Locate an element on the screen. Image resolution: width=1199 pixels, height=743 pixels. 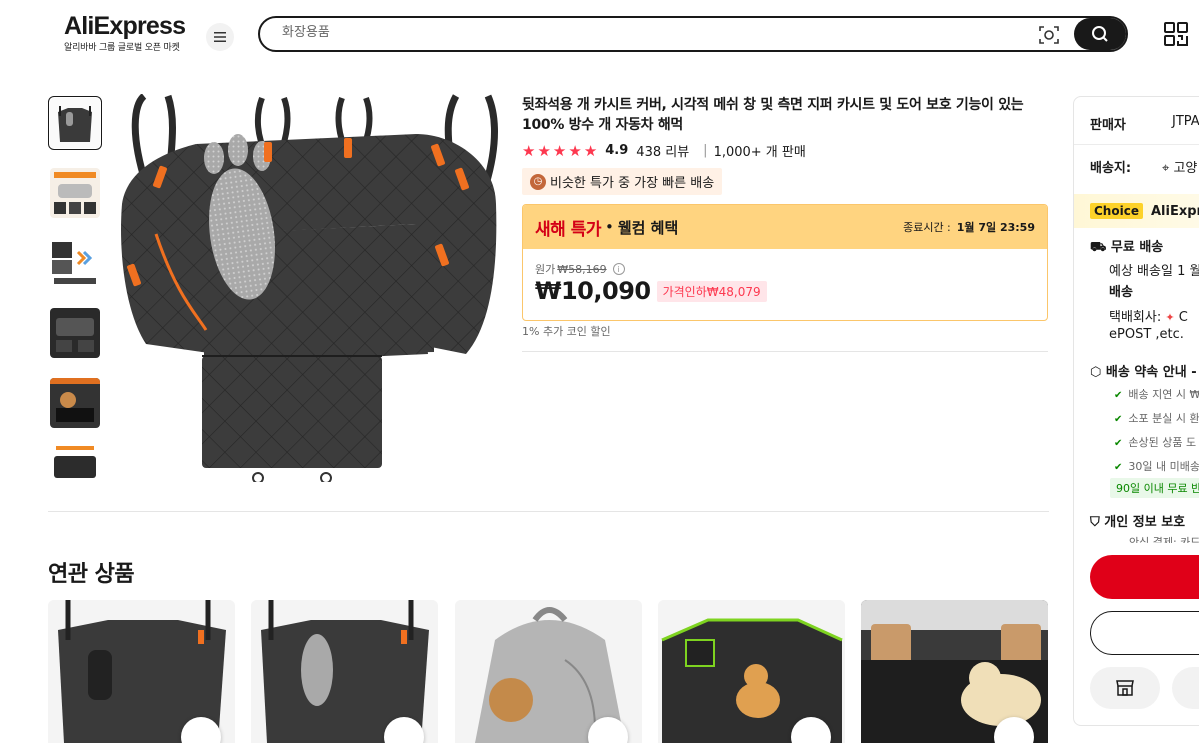
fast-delivery-badge: ◷ 비슷한 특가 중 가장 빠른 배송 is located at coordinates (622, 181).